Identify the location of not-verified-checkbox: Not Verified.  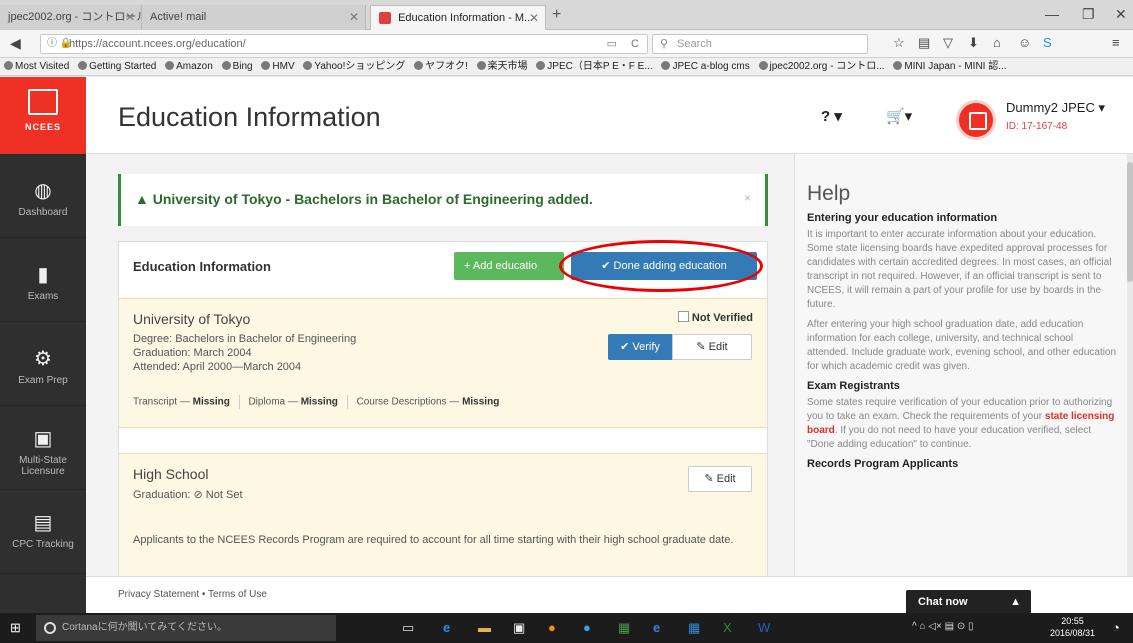
(715, 317).